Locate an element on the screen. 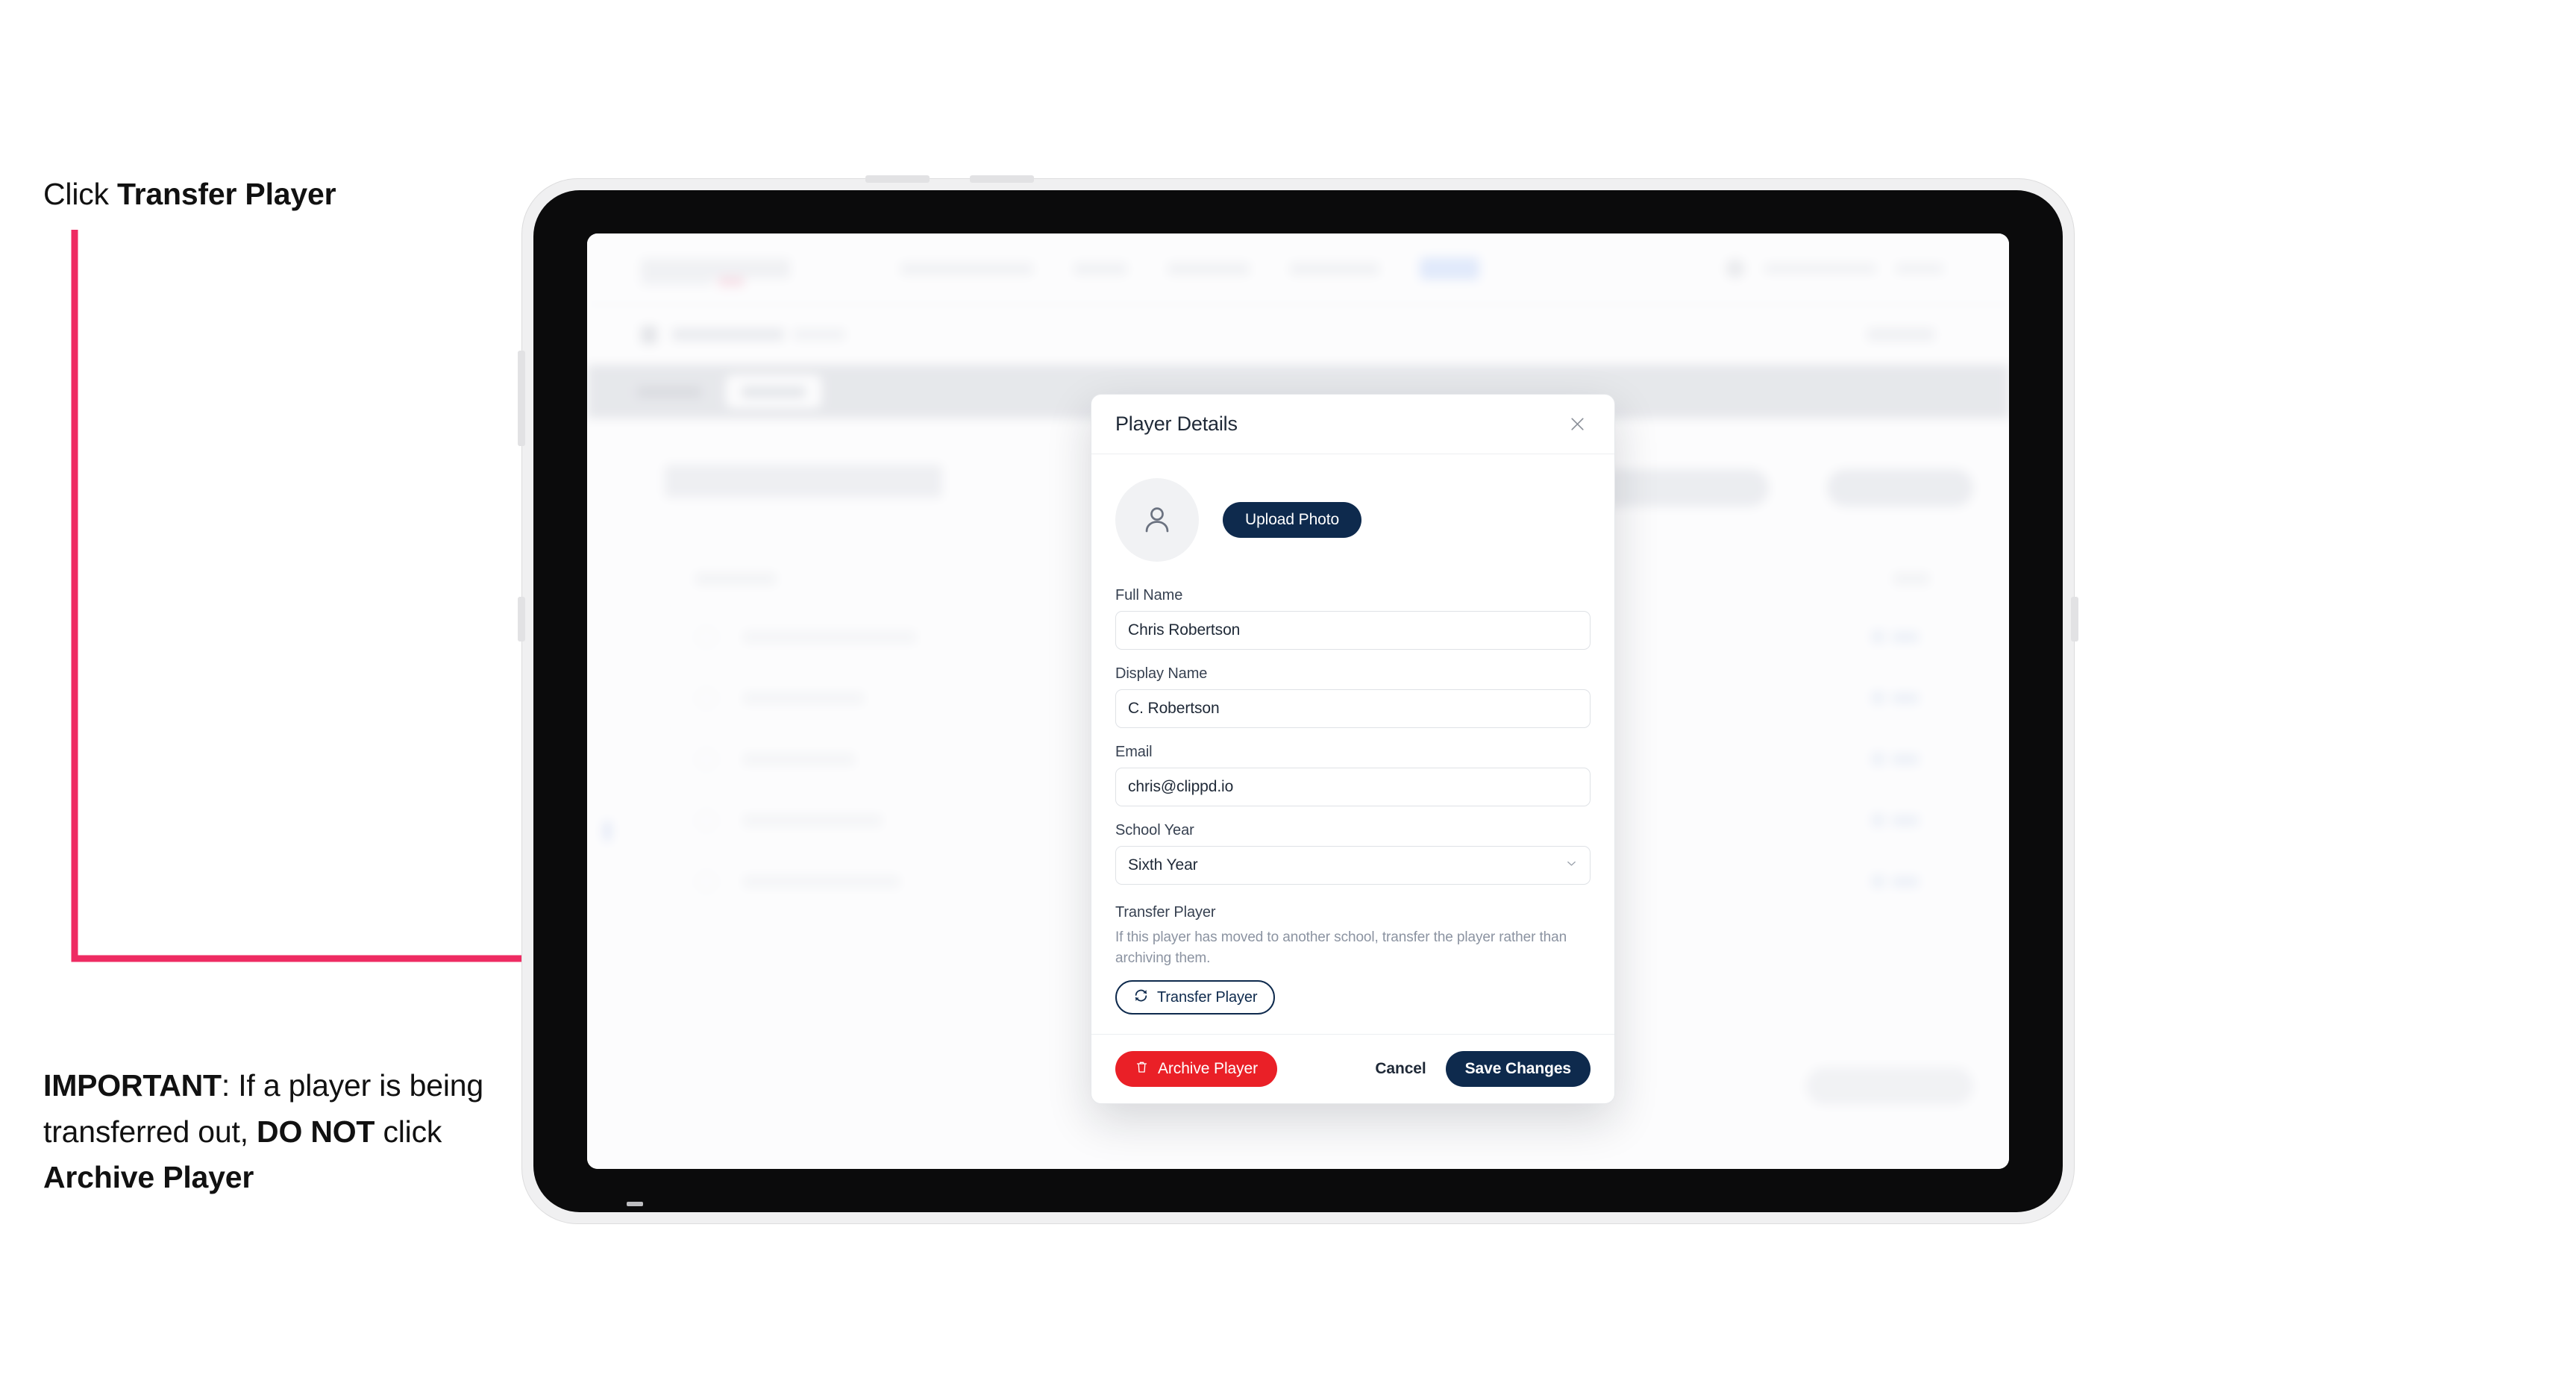 The image size is (2576, 1386). school-year-select is located at coordinates (1353, 866).